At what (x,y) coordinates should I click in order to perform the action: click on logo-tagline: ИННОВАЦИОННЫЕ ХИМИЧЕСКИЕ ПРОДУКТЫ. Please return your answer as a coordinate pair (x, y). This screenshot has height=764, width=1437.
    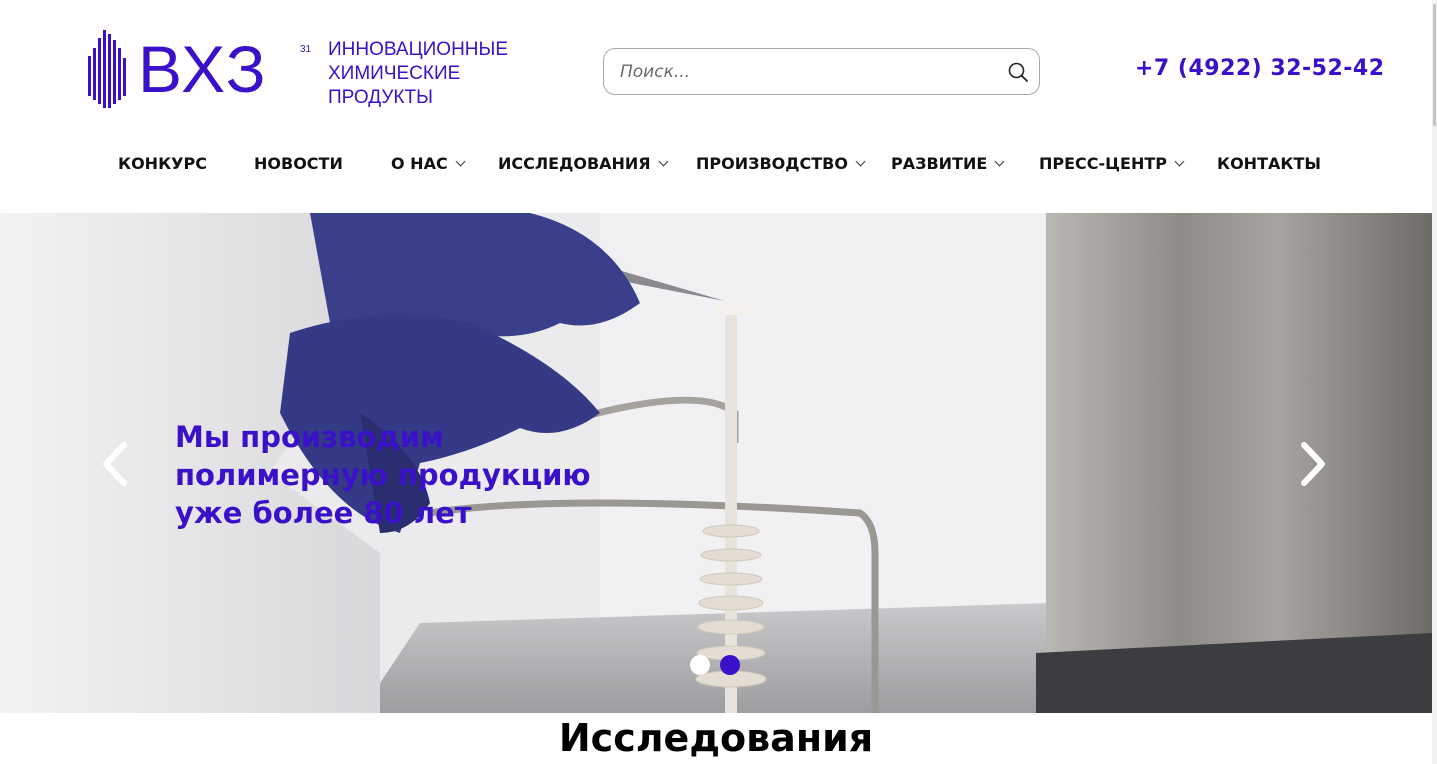
    Looking at the image, I should click on (433, 74).